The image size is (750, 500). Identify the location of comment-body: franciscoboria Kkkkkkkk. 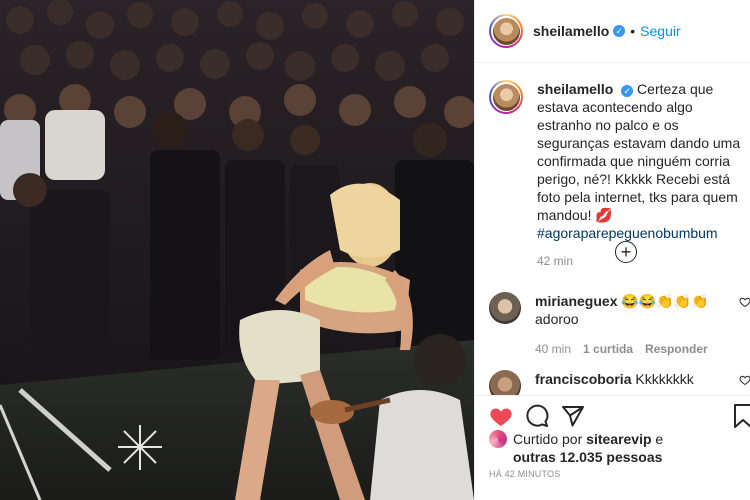
(630, 382).